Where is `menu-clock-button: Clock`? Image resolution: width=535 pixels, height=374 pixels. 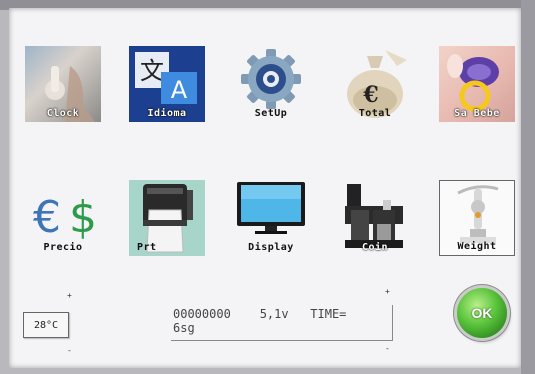
menu-clock-button: Clock is located at coordinates (63, 84).